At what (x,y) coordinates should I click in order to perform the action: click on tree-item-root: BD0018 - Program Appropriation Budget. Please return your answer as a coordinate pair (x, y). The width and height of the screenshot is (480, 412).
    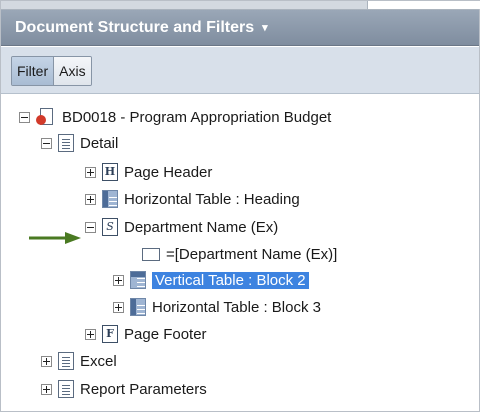
    Looking at the image, I should click on (175, 117).